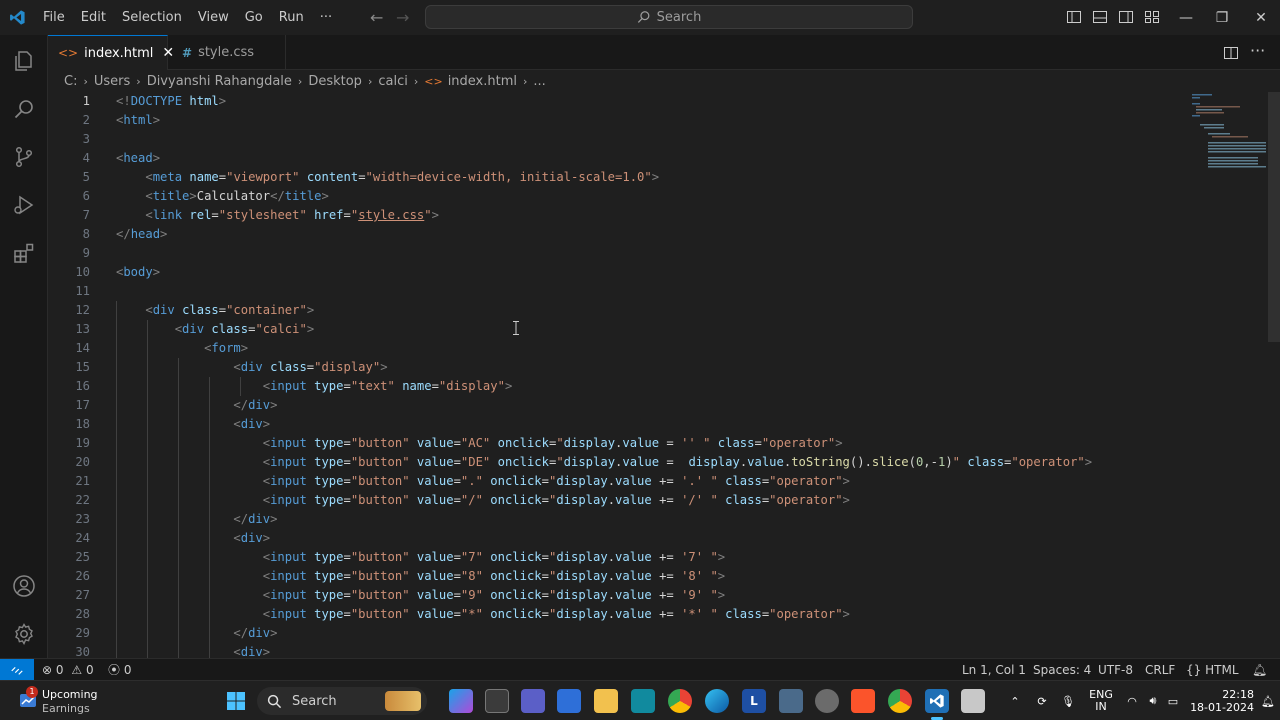 The image size is (1280, 720). Describe the element at coordinates (236, 701) in the screenshot. I see `windows-start-icon` at that location.